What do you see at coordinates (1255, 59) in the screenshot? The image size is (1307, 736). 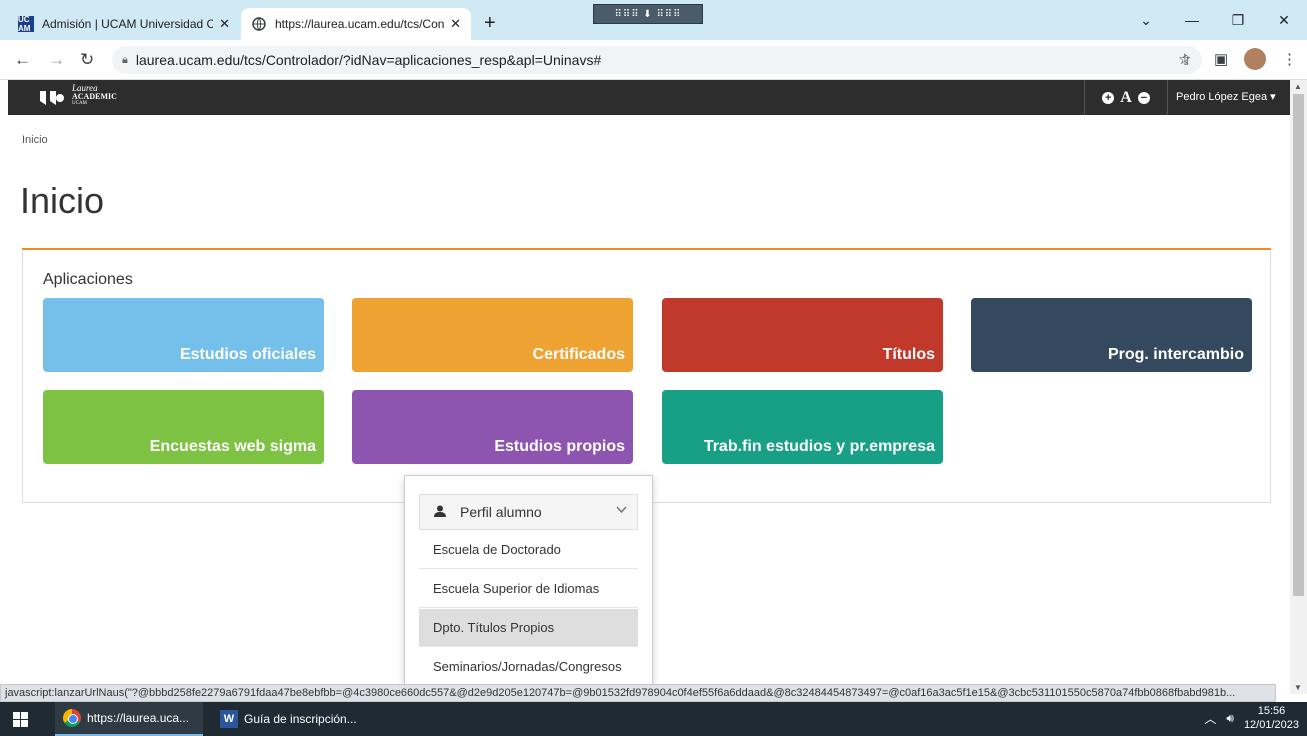 I see `profile-avatar` at bounding box center [1255, 59].